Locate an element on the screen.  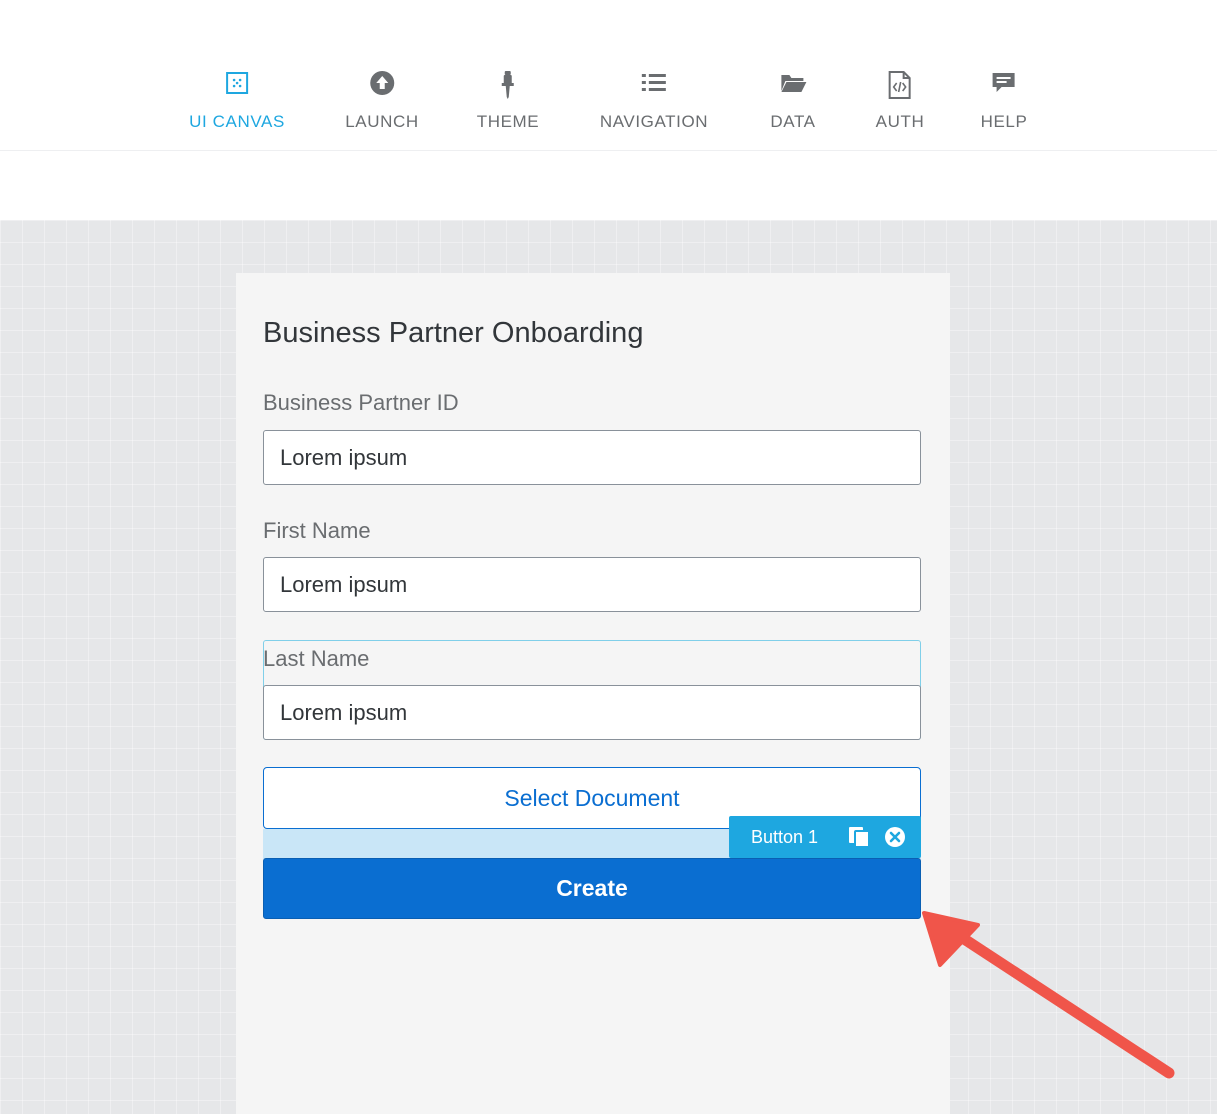
copy-icon is located at coordinates (860, 837).